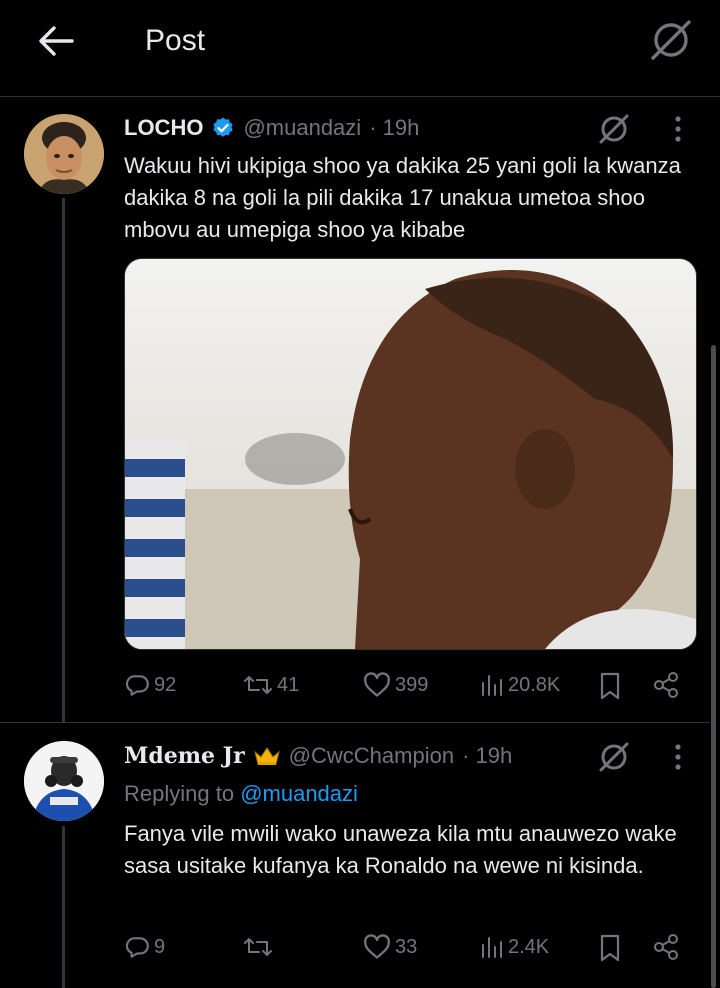 The image size is (720, 988). I want to click on repost-count: 41, so click(288, 684).